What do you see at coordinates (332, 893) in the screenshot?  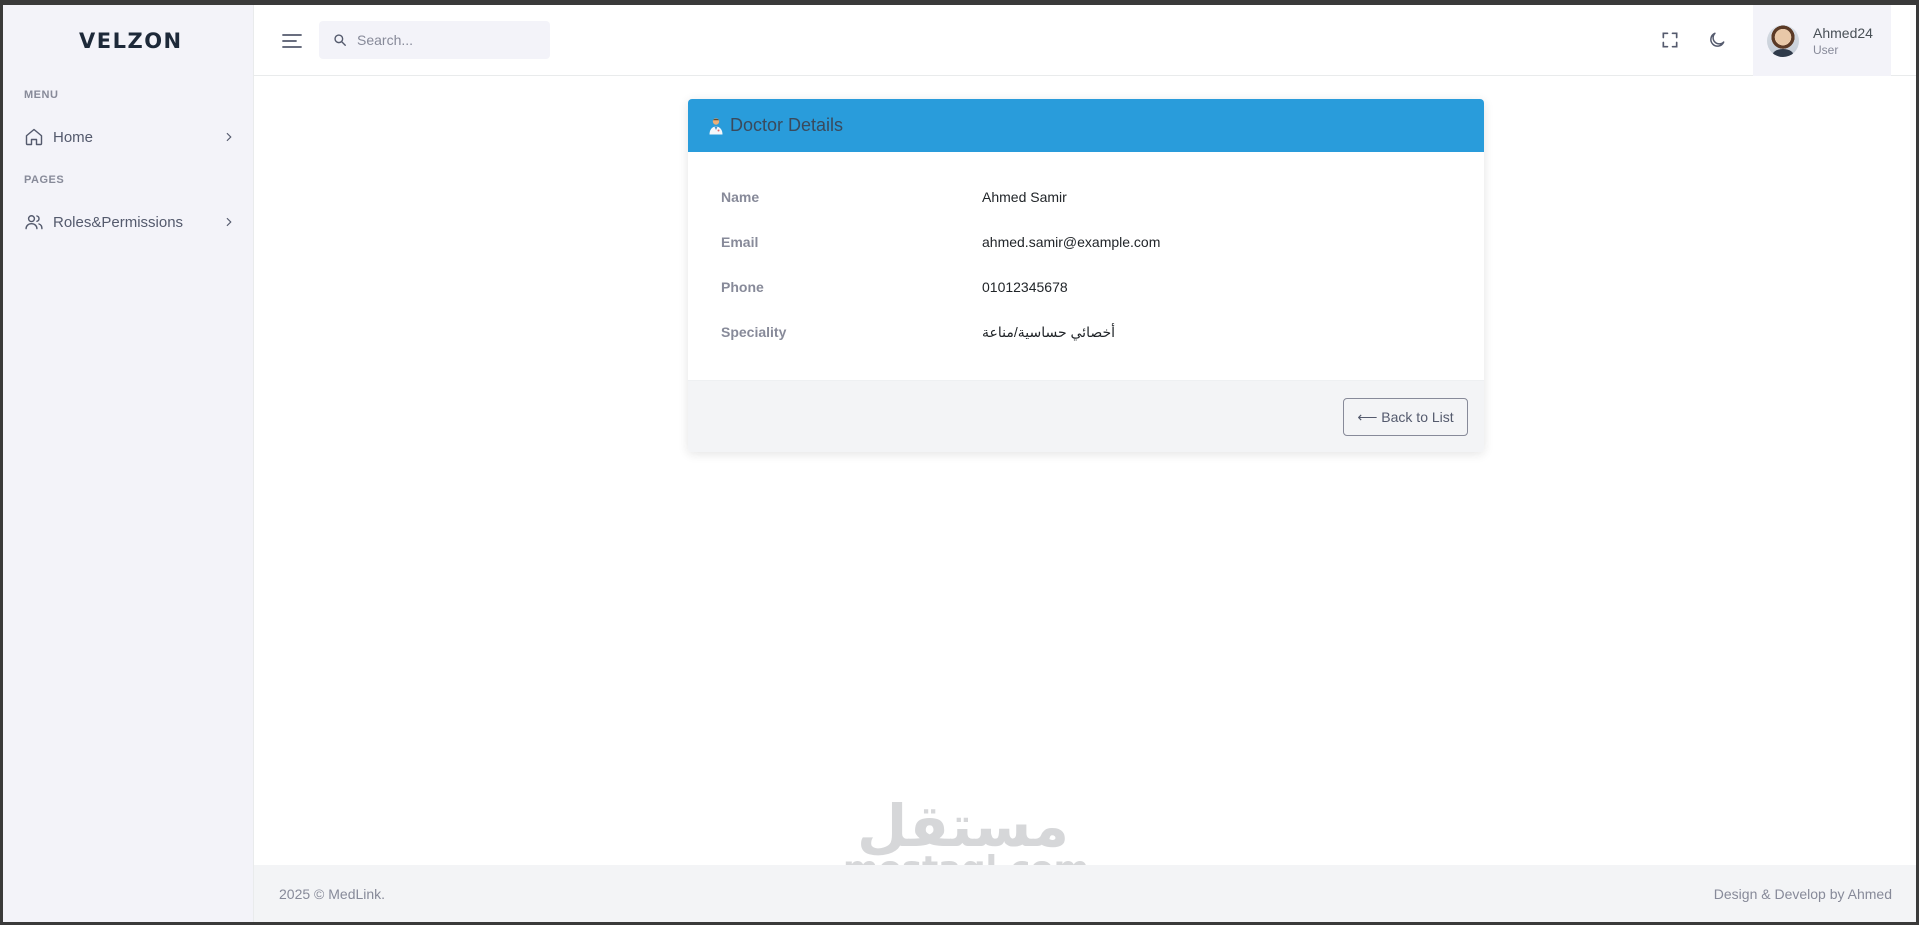 I see `footer-copyright: 2025 © MedLink.` at bounding box center [332, 893].